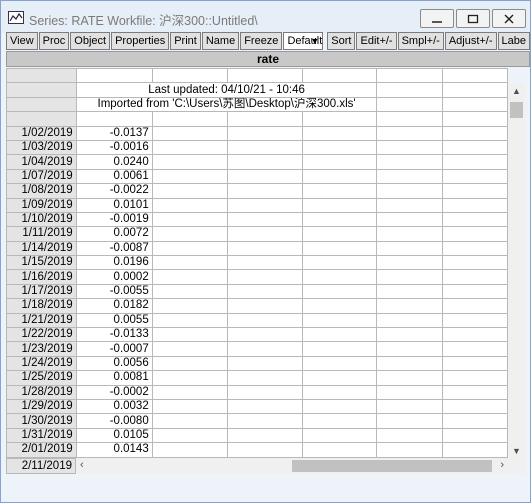 The width and height of the screenshot is (531, 503). Describe the element at coordinates (114, 234) in the screenshot. I see `rate-value-cell: 0.0072` at that location.